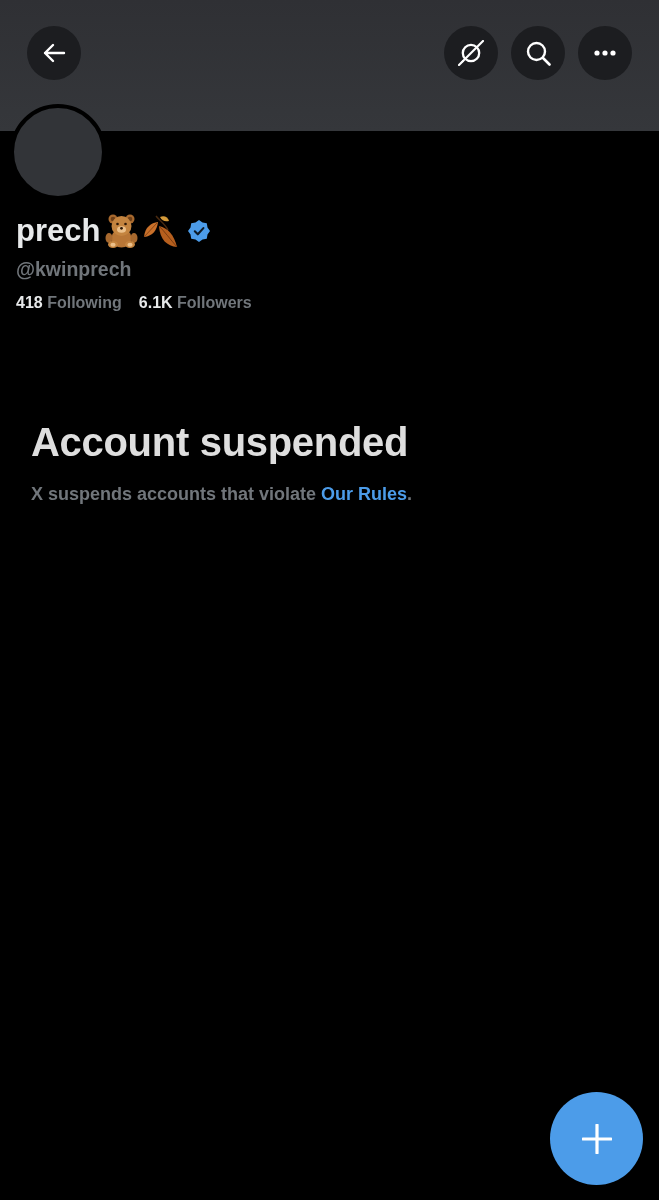 This screenshot has width=659, height=1200. What do you see at coordinates (222, 494) in the screenshot?
I see `suspension-message: X suspends accounts that violate Our Rules.` at bounding box center [222, 494].